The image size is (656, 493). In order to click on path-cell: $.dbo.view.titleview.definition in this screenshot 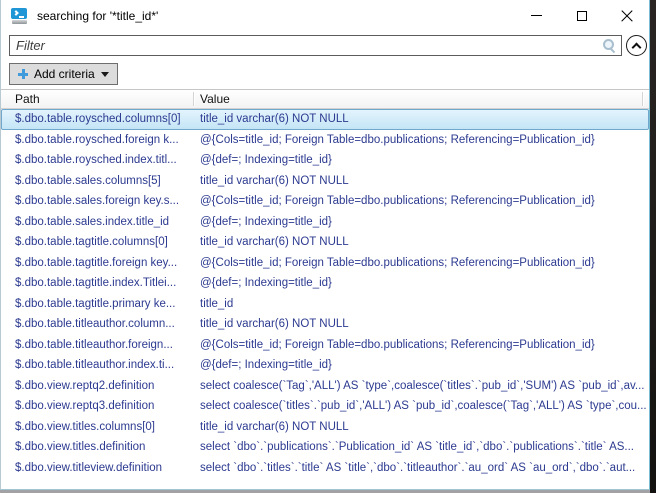, I will do `click(89, 467)`.